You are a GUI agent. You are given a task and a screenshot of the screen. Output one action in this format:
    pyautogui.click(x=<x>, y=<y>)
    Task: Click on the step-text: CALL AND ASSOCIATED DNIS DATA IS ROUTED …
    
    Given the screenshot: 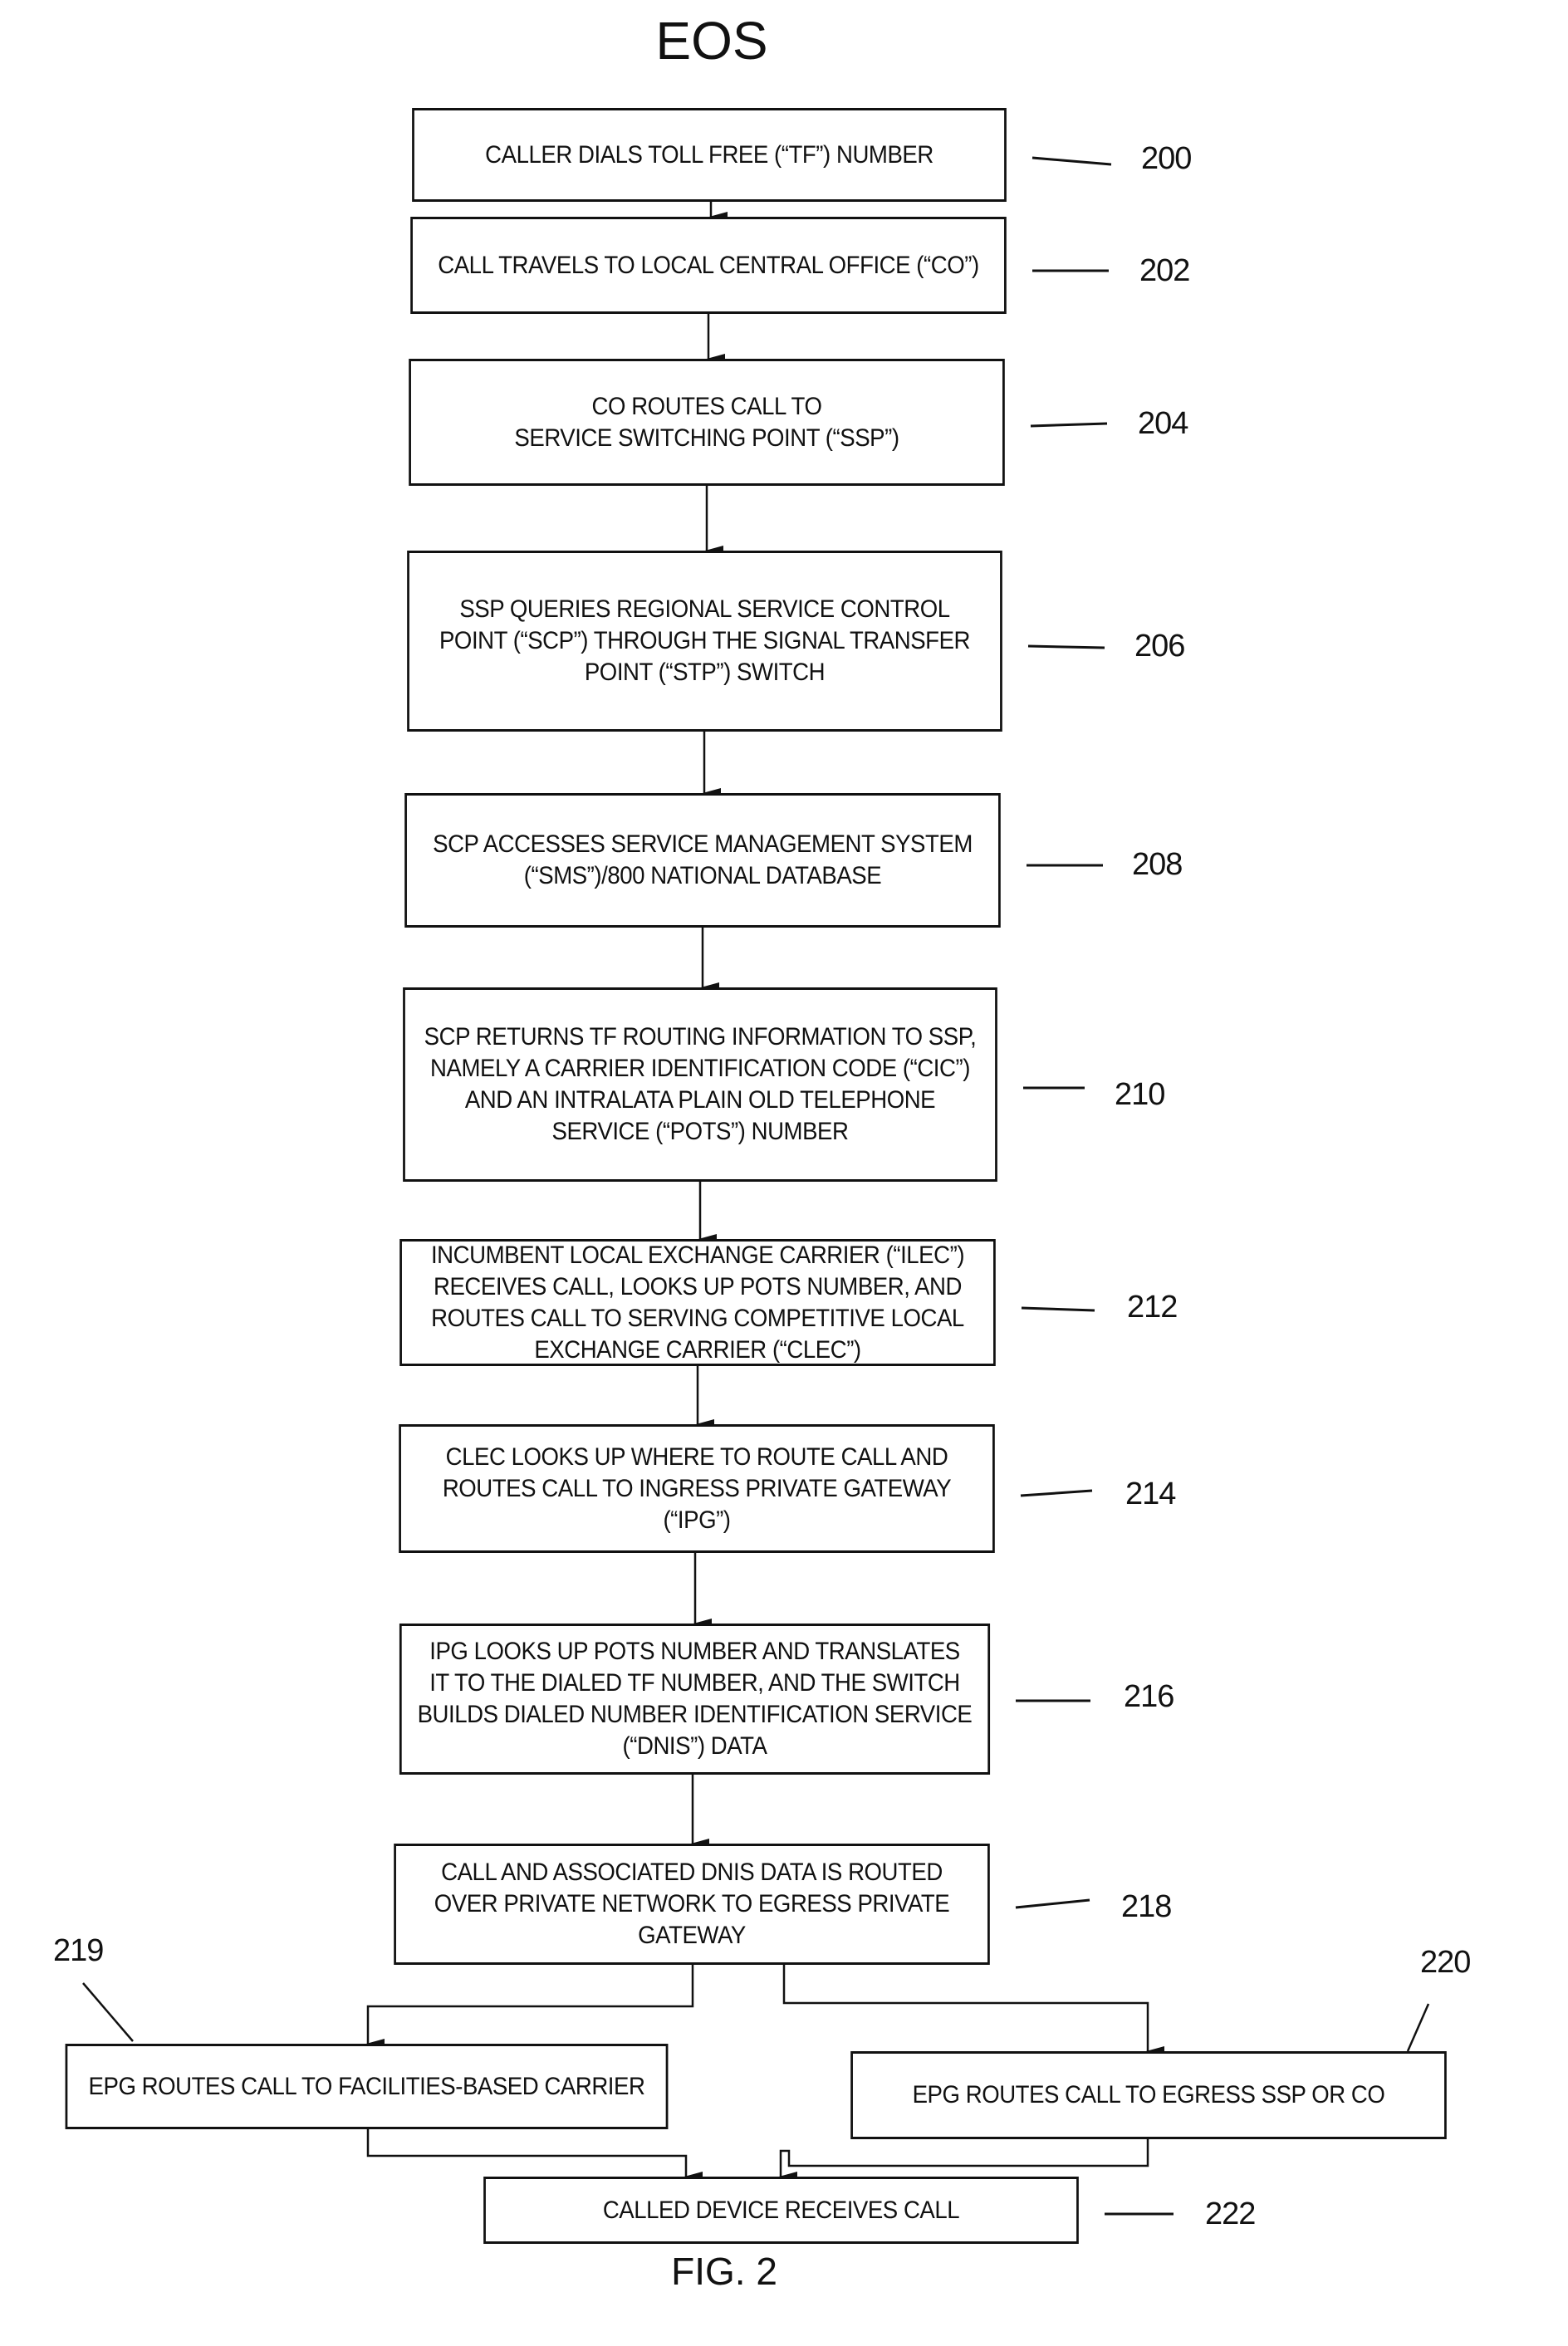 What is the action you would take?
    pyautogui.click(x=692, y=1904)
    